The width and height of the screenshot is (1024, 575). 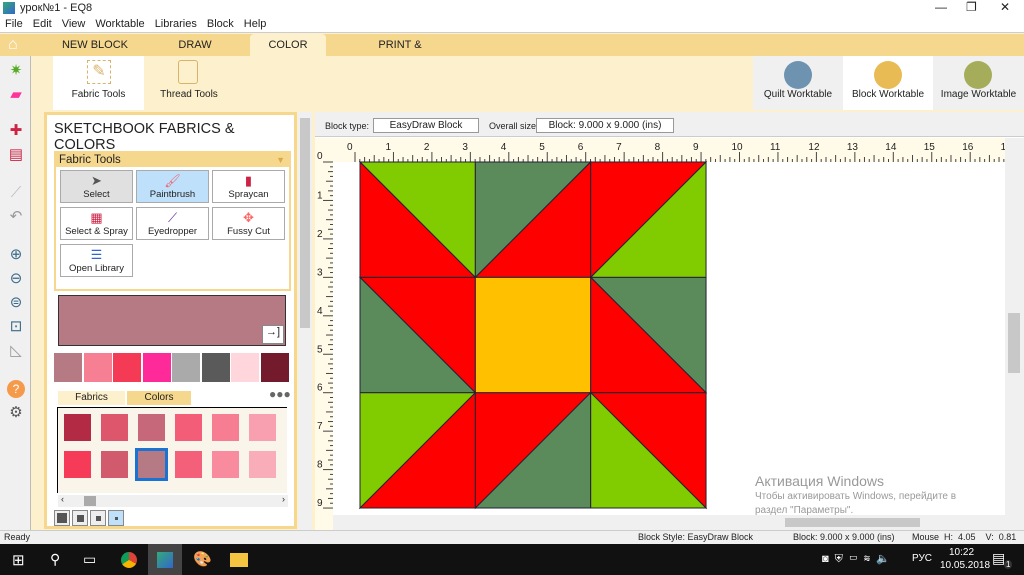 I want to click on open-library-button: ☰ Open Library, so click(x=96, y=260).